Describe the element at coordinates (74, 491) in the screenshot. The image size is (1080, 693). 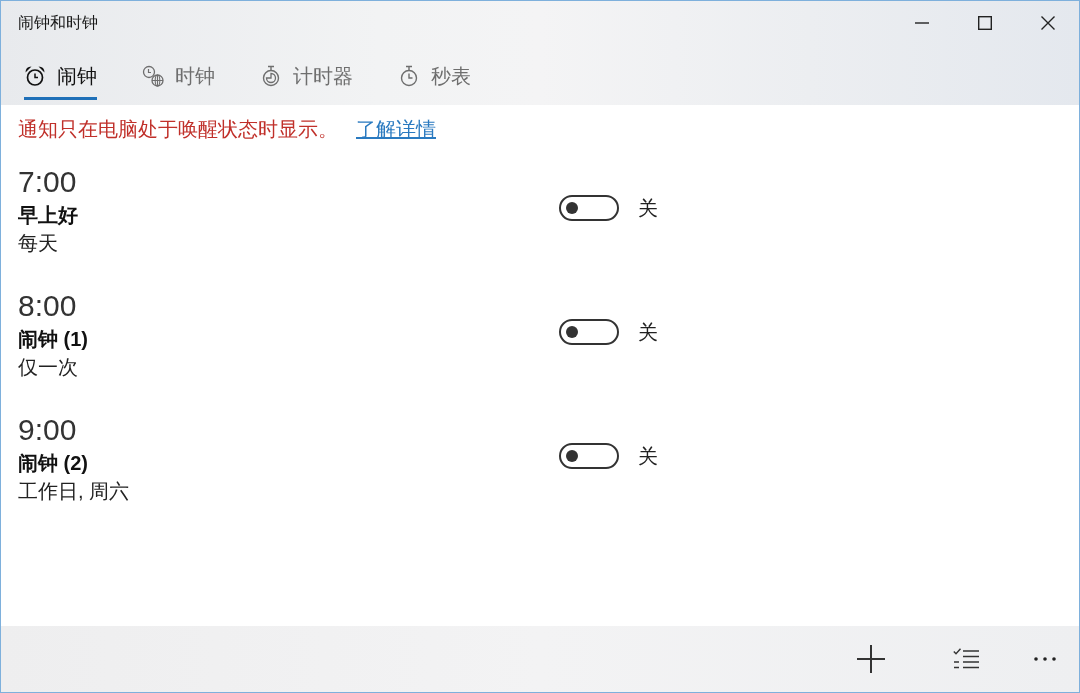
I see `alarm-repeat: 工作日, 周六` at that location.